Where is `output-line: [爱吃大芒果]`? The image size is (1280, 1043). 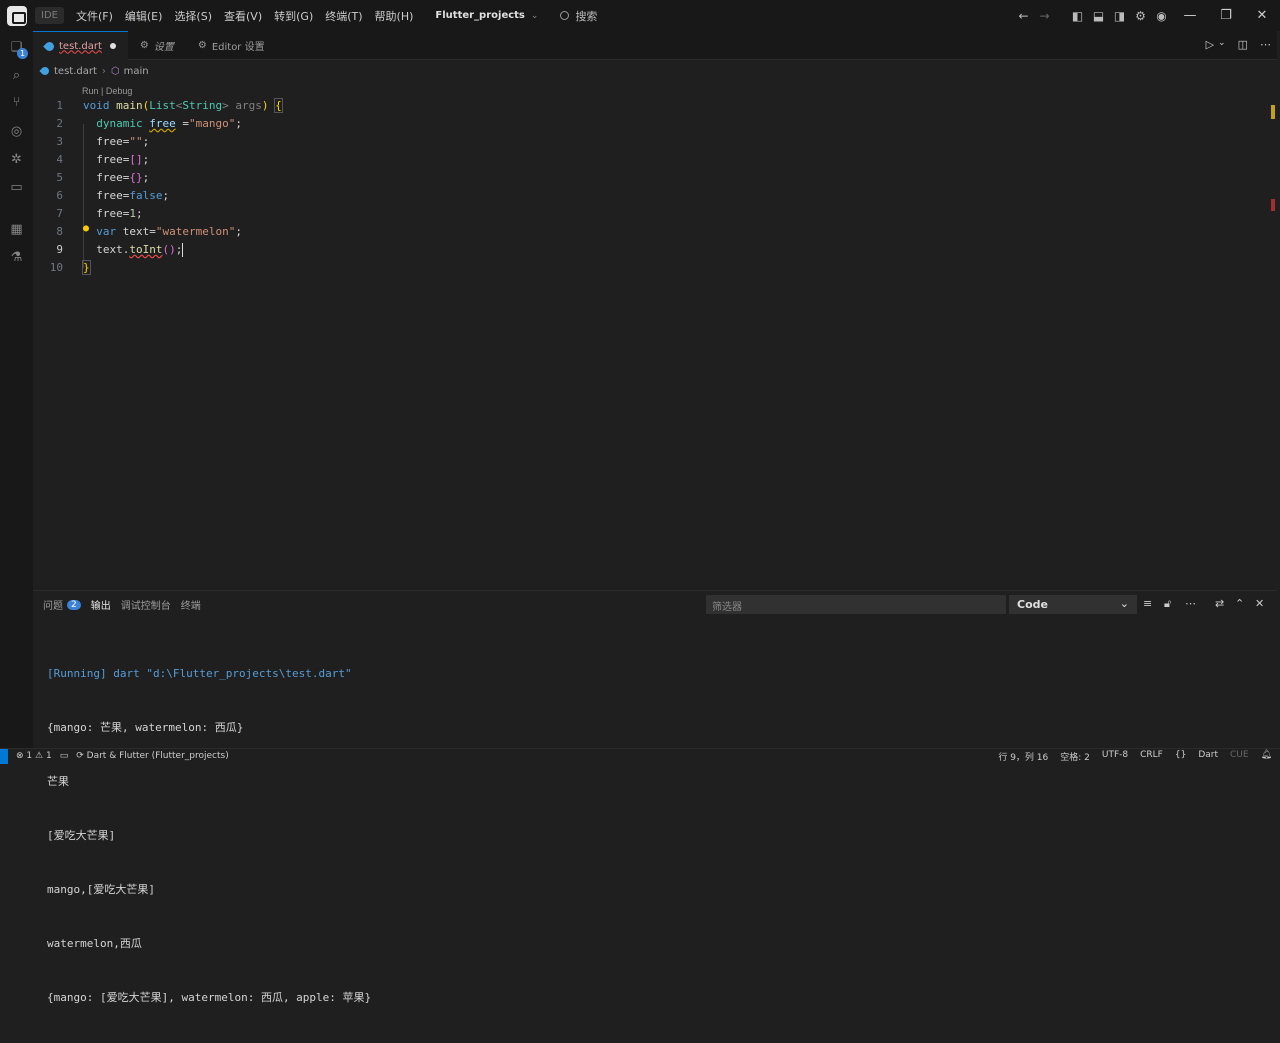 output-line: [爱吃大芒果] is located at coordinates (81, 835).